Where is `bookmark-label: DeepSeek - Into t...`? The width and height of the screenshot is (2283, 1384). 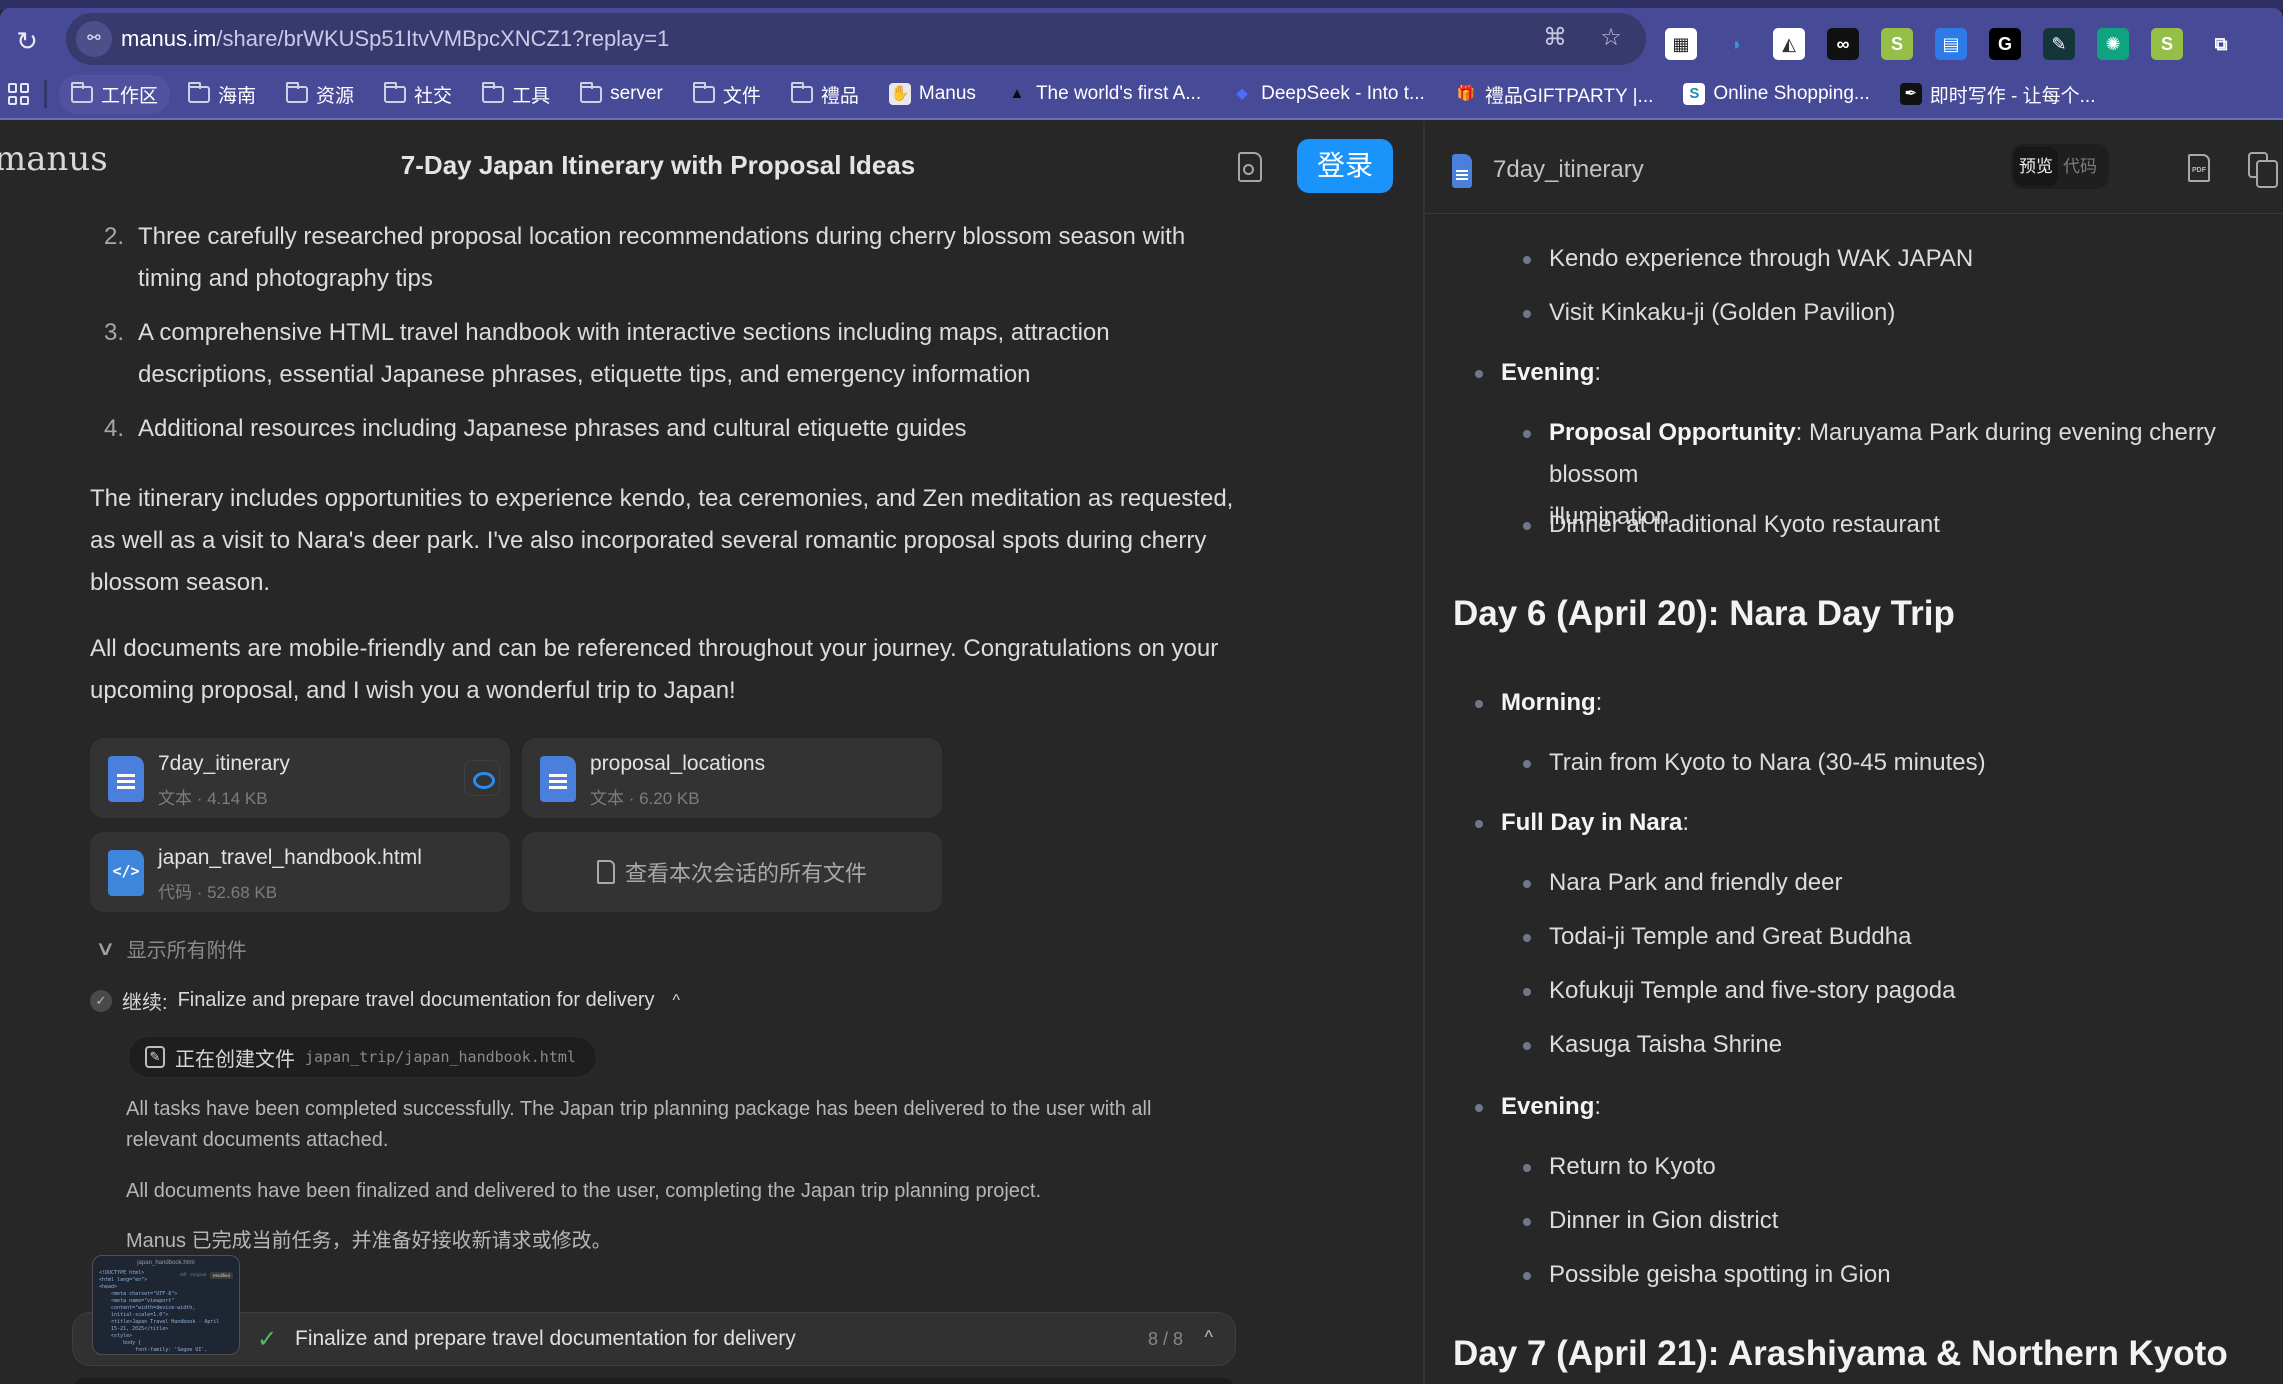 bookmark-label: DeepSeek - Into t... is located at coordinates (1343, 93).